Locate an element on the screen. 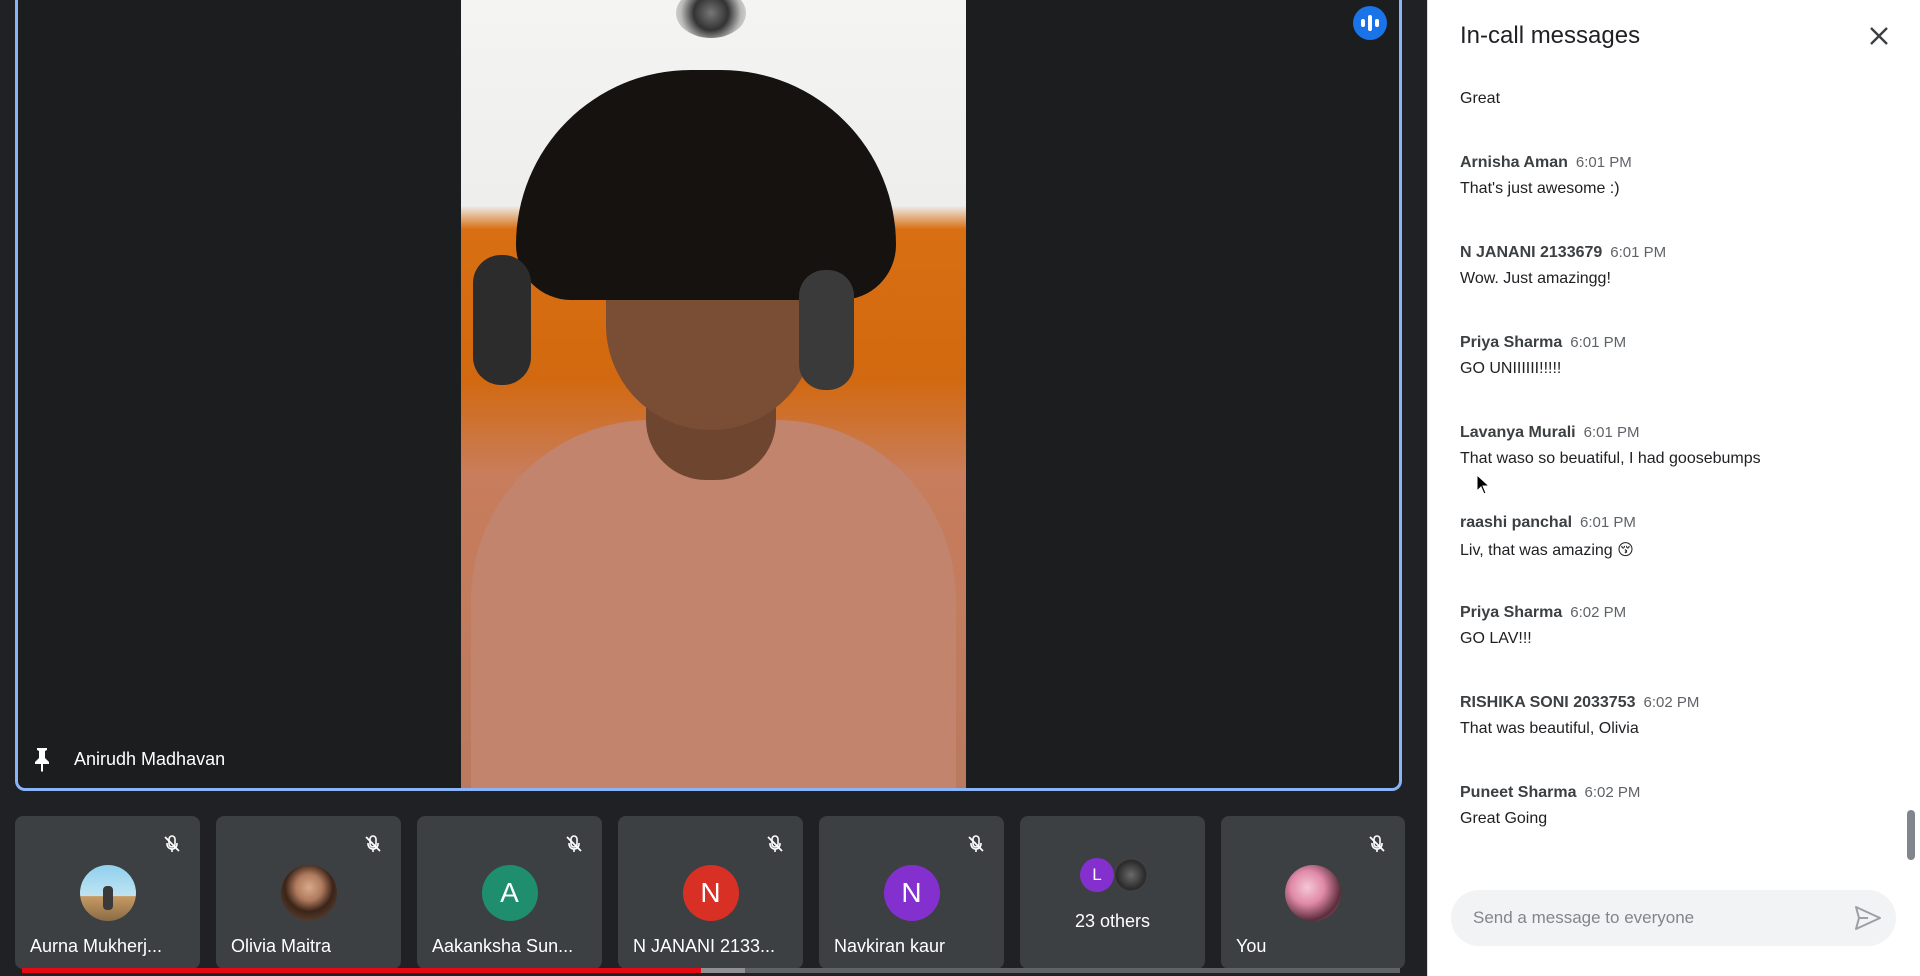  avatar: A is located at coordinates (509, 893).